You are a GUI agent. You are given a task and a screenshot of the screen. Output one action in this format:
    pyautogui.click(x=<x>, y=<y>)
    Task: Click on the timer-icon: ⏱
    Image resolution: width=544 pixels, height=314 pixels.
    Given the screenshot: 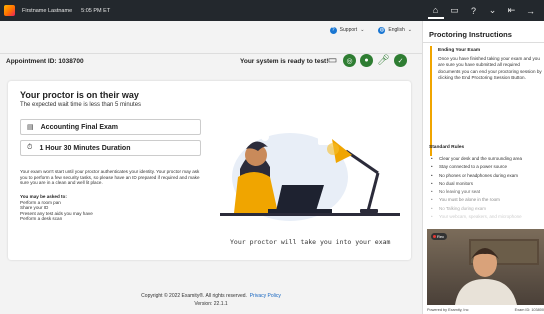 What is the action you would take?
    pyautogui.click(x=30, y=147)
    